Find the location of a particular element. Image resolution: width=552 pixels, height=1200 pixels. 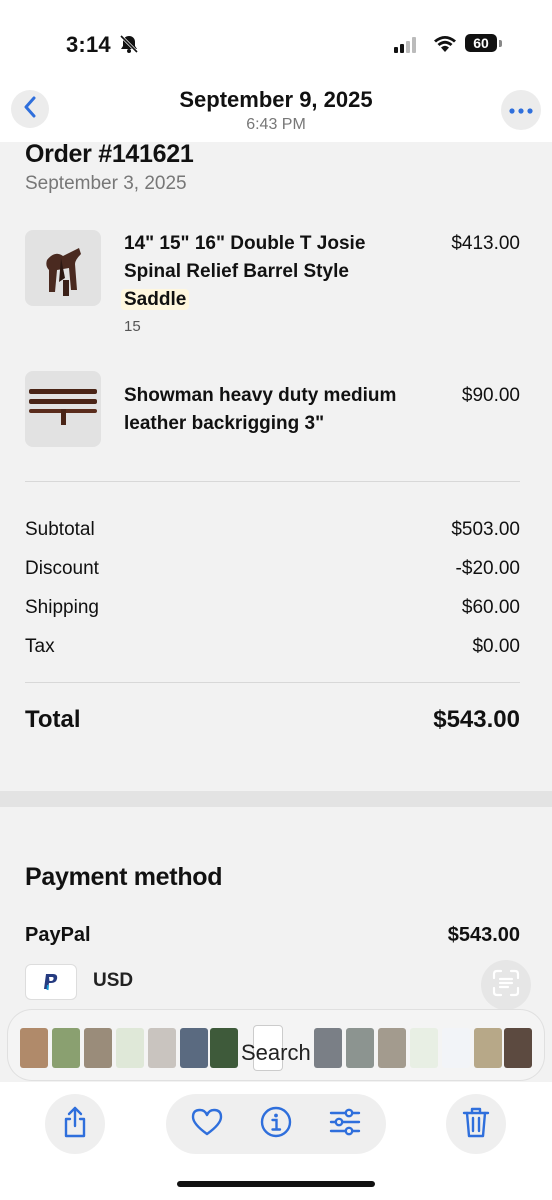

battery-nub is located at coordinates (500, 43).